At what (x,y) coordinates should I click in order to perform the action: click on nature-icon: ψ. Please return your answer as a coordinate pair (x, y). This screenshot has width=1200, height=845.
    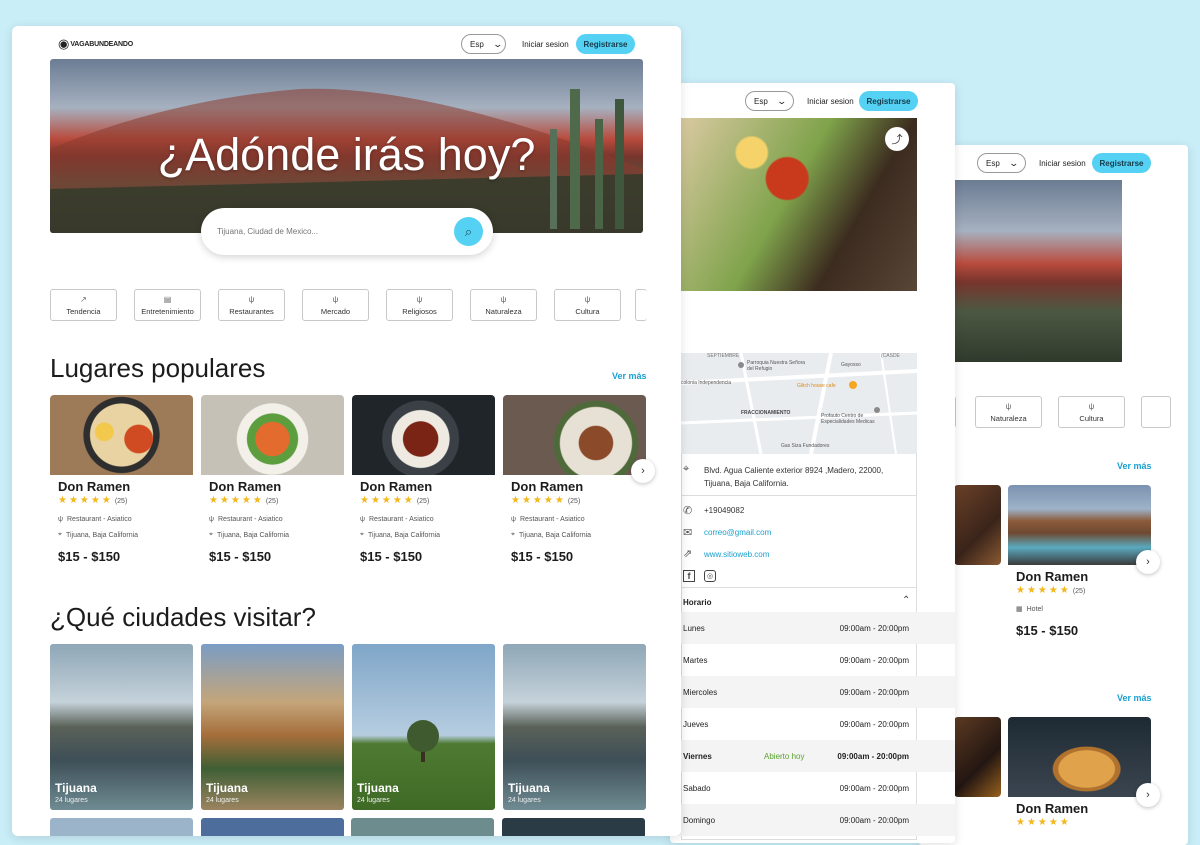
    Looking at the image, I should click on (1008, 406).